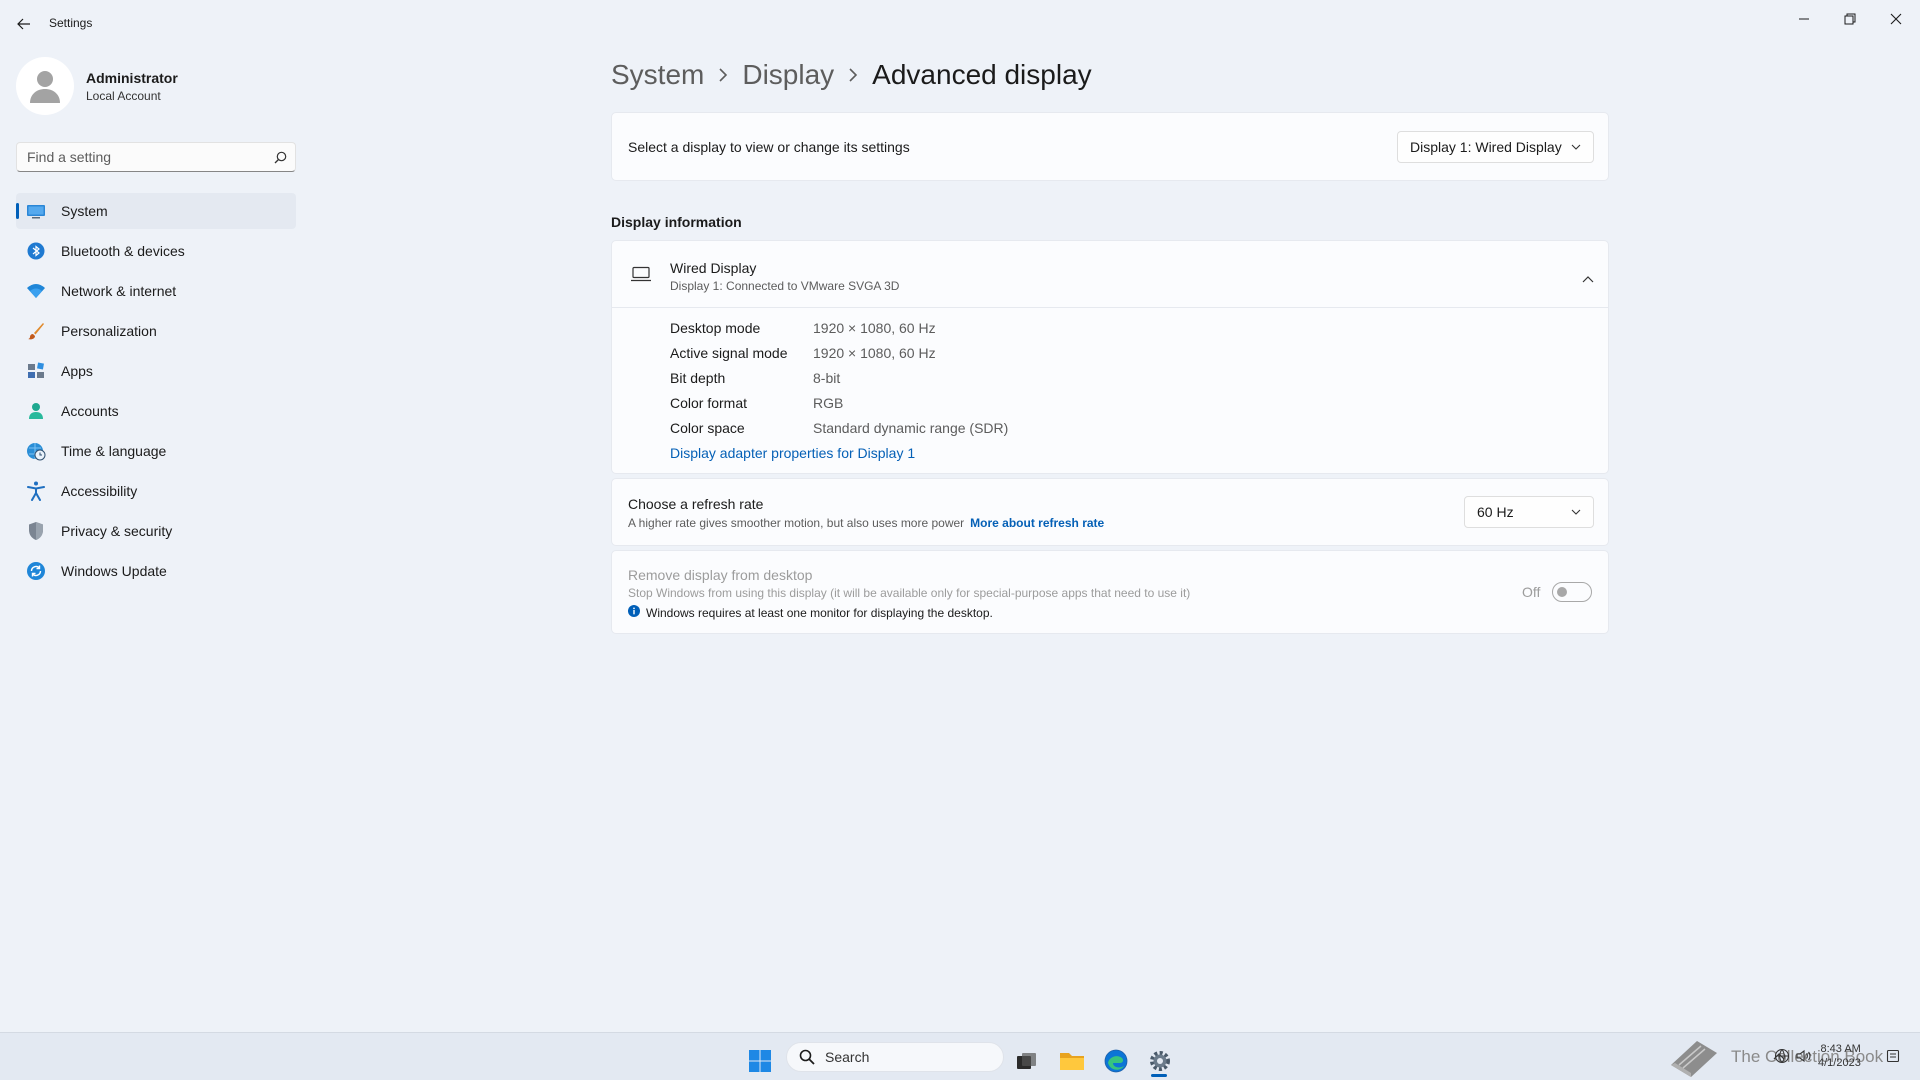  Describe the element at coordinates (156, 491) in the screenshot. I see `sidebar-item-accessibility: Accessibility` at that location.